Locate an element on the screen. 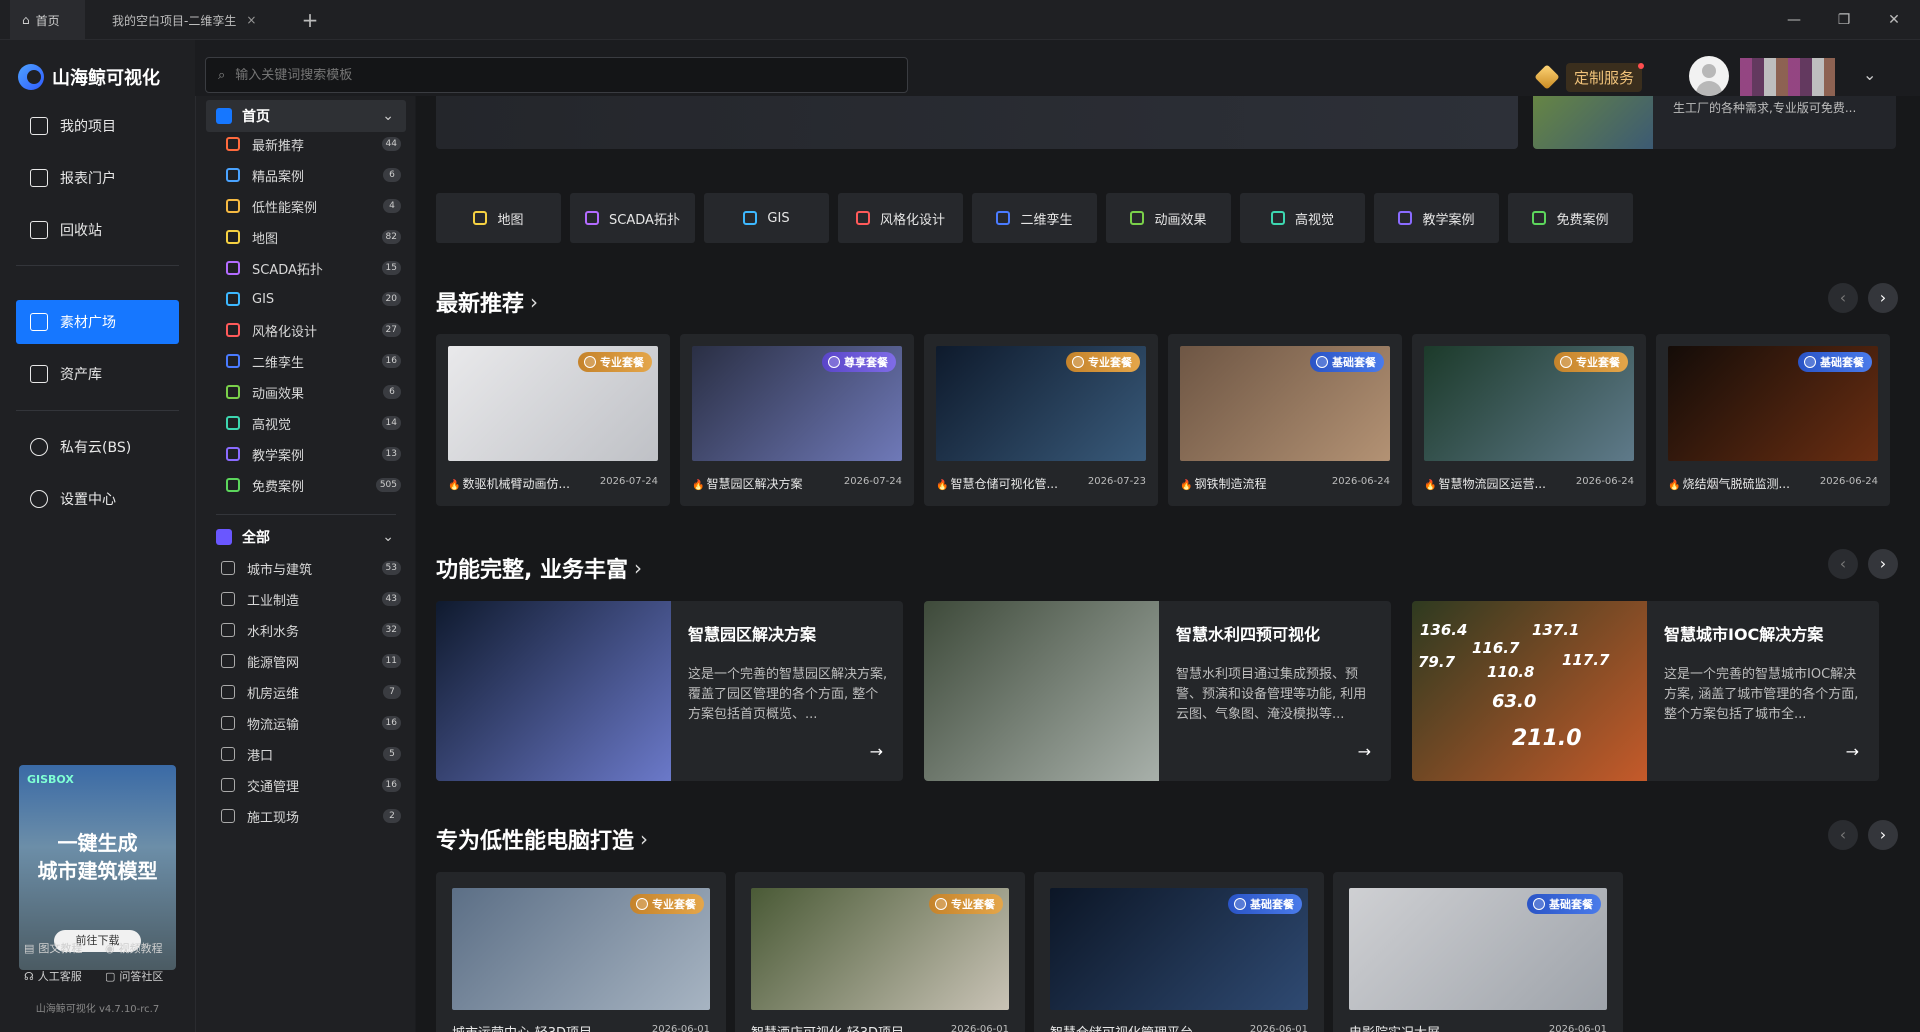 The height and width of the screenshot is (1032, 1920). filter-chip: 免费案例 is located at coordinates (1570, 218).